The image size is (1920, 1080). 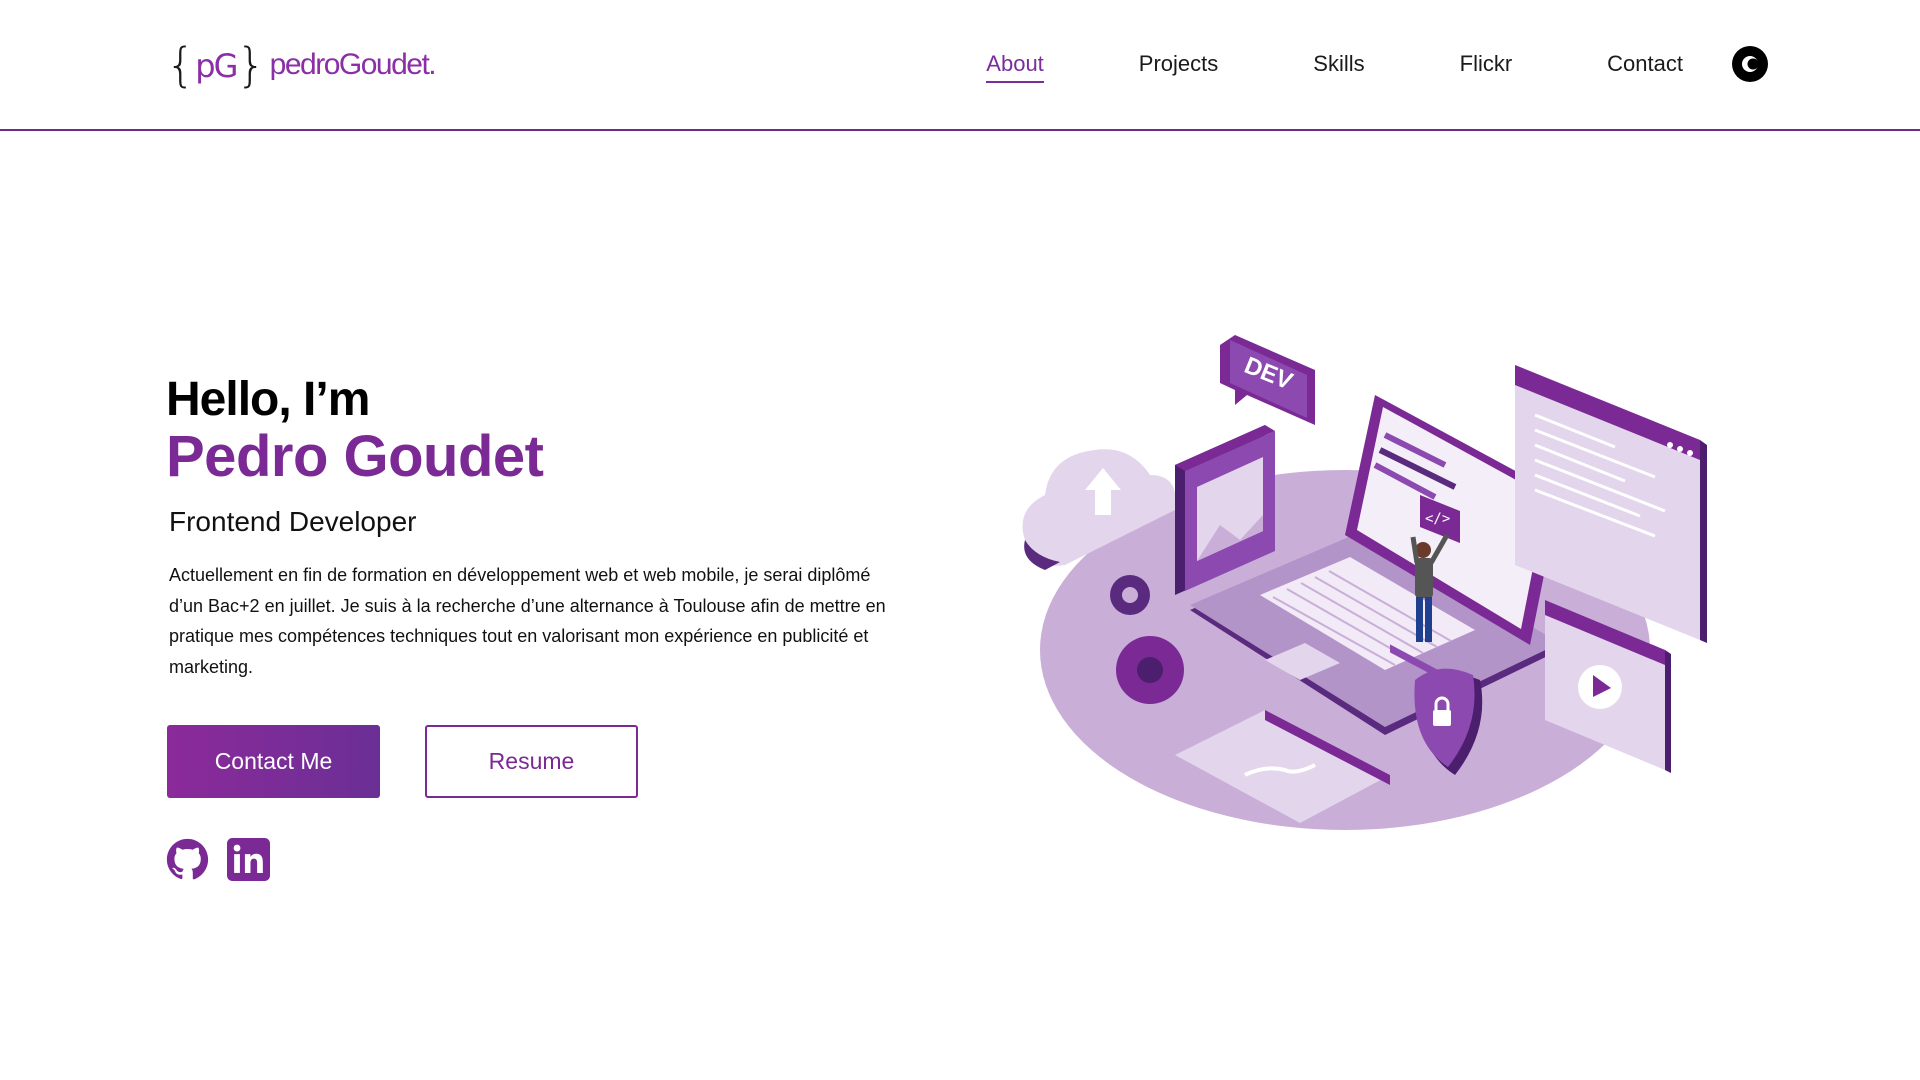 What do you see at coordinates (353, 64) in the screenshot?
I see `logo-name: pedroGoudet.` at bounding box center [353, 64].